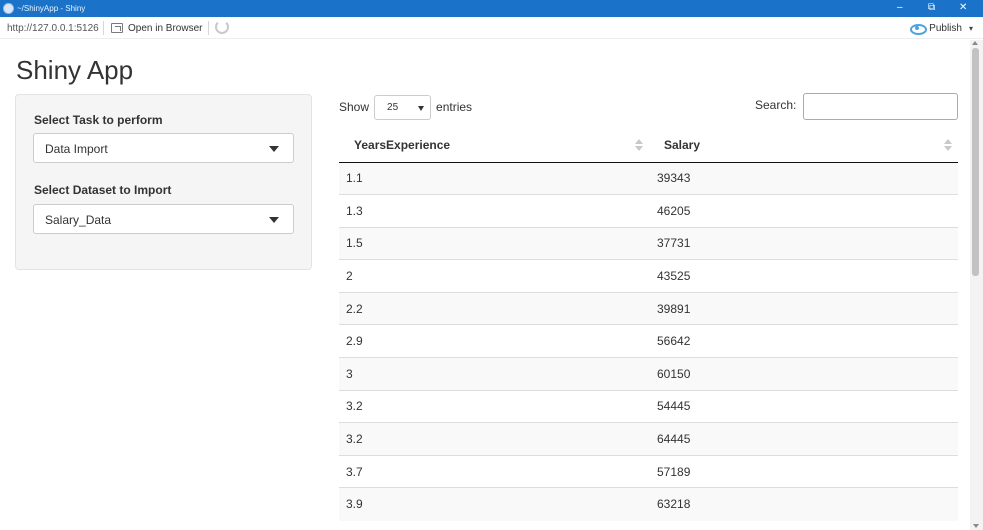  Describe the element at coordinates (78, 220) in the screenshot. I see `dataset-select-value: Salary_Data` at that location.